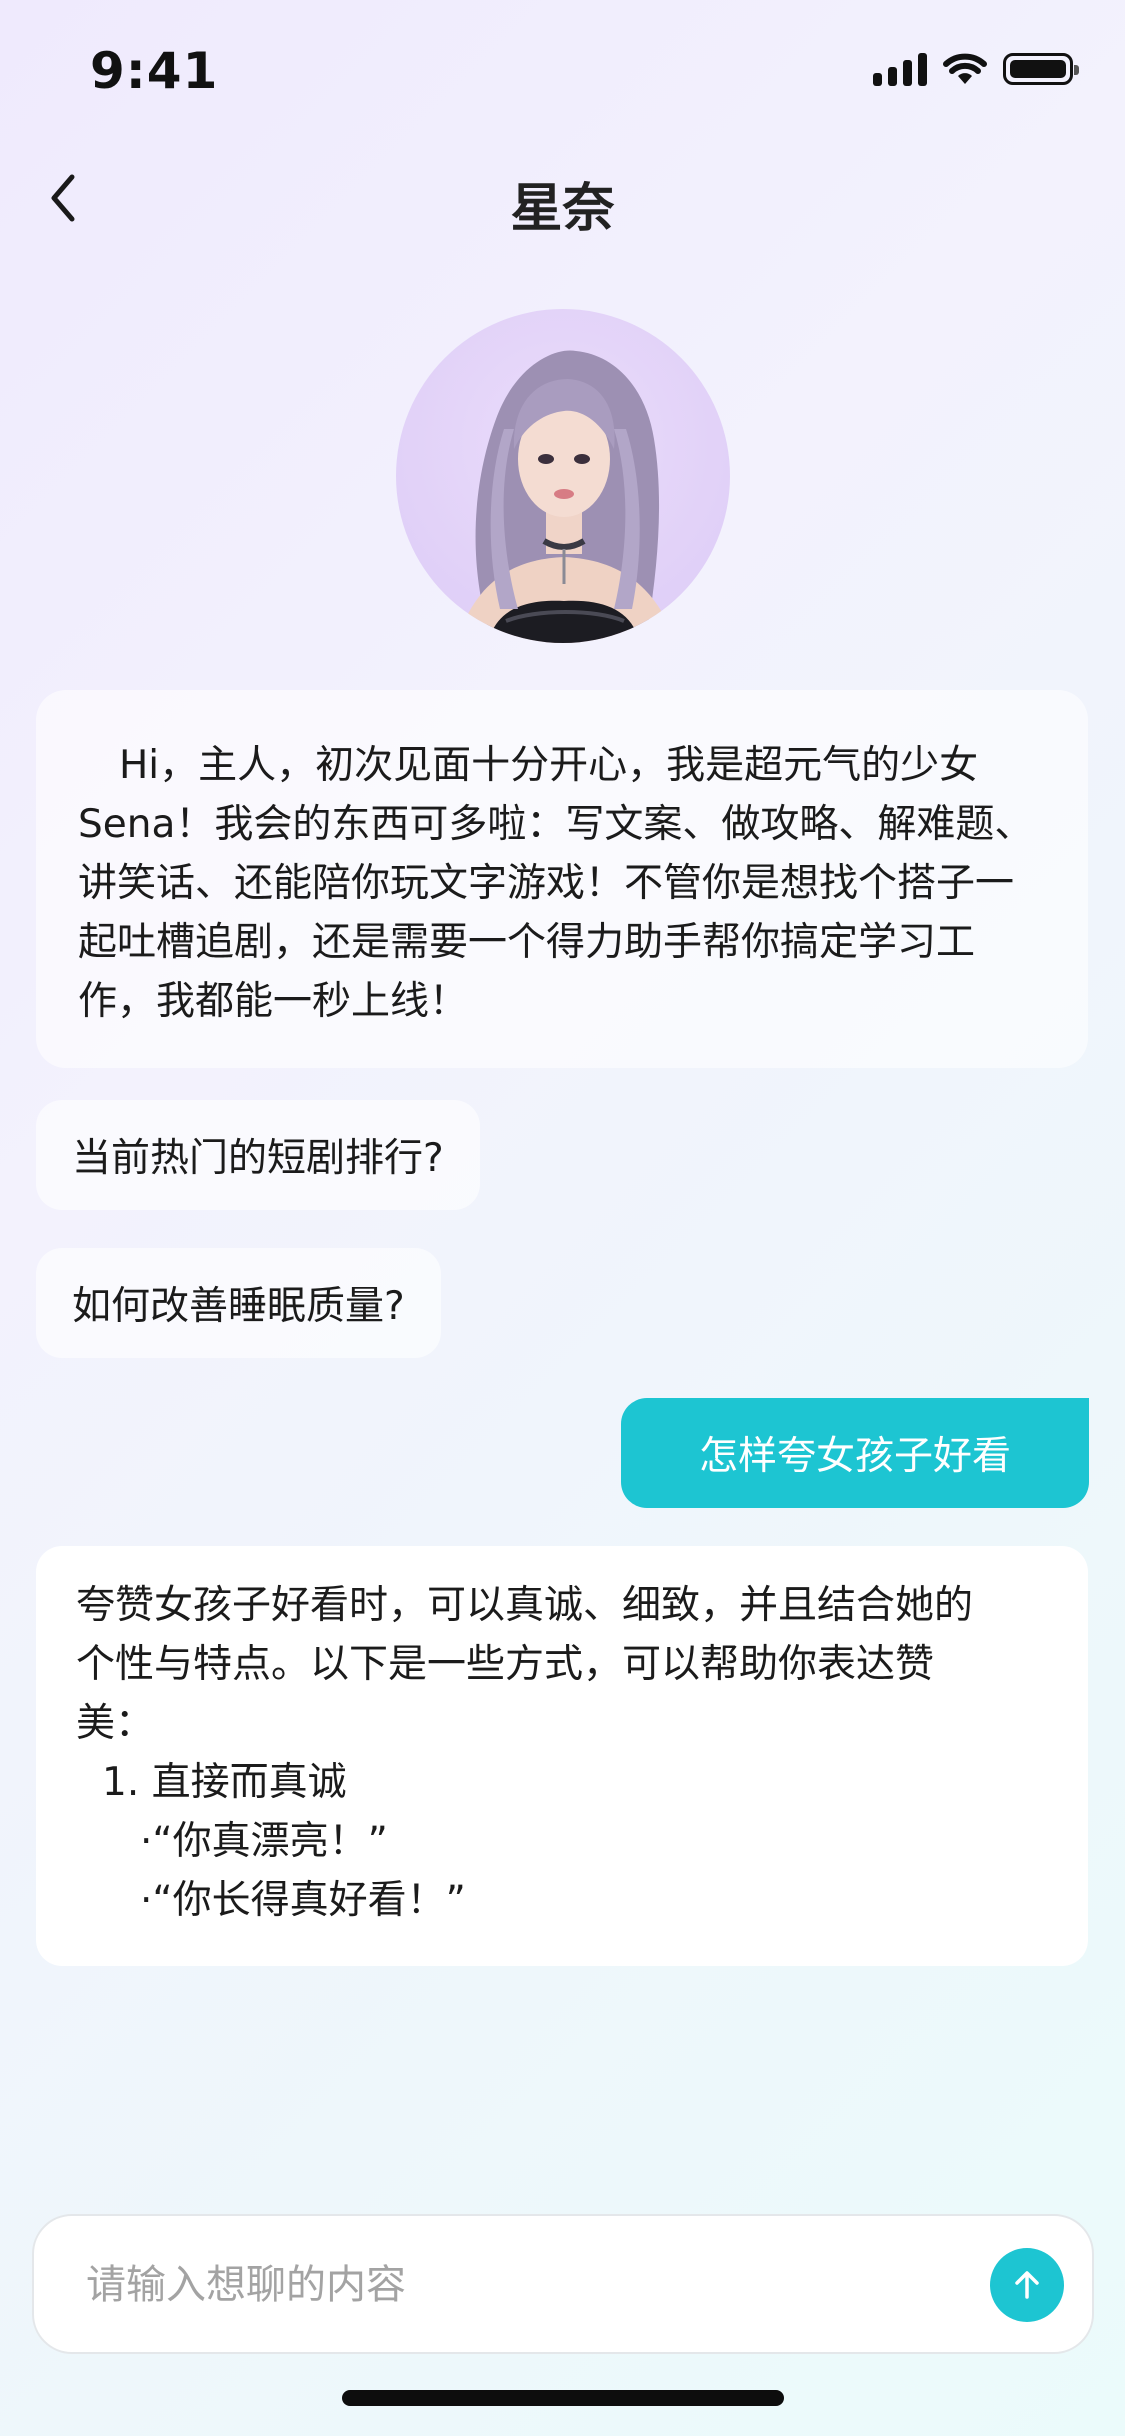  I want to click on suggestion-label: 当前热门的短剧排行?, so click(258, 1158).